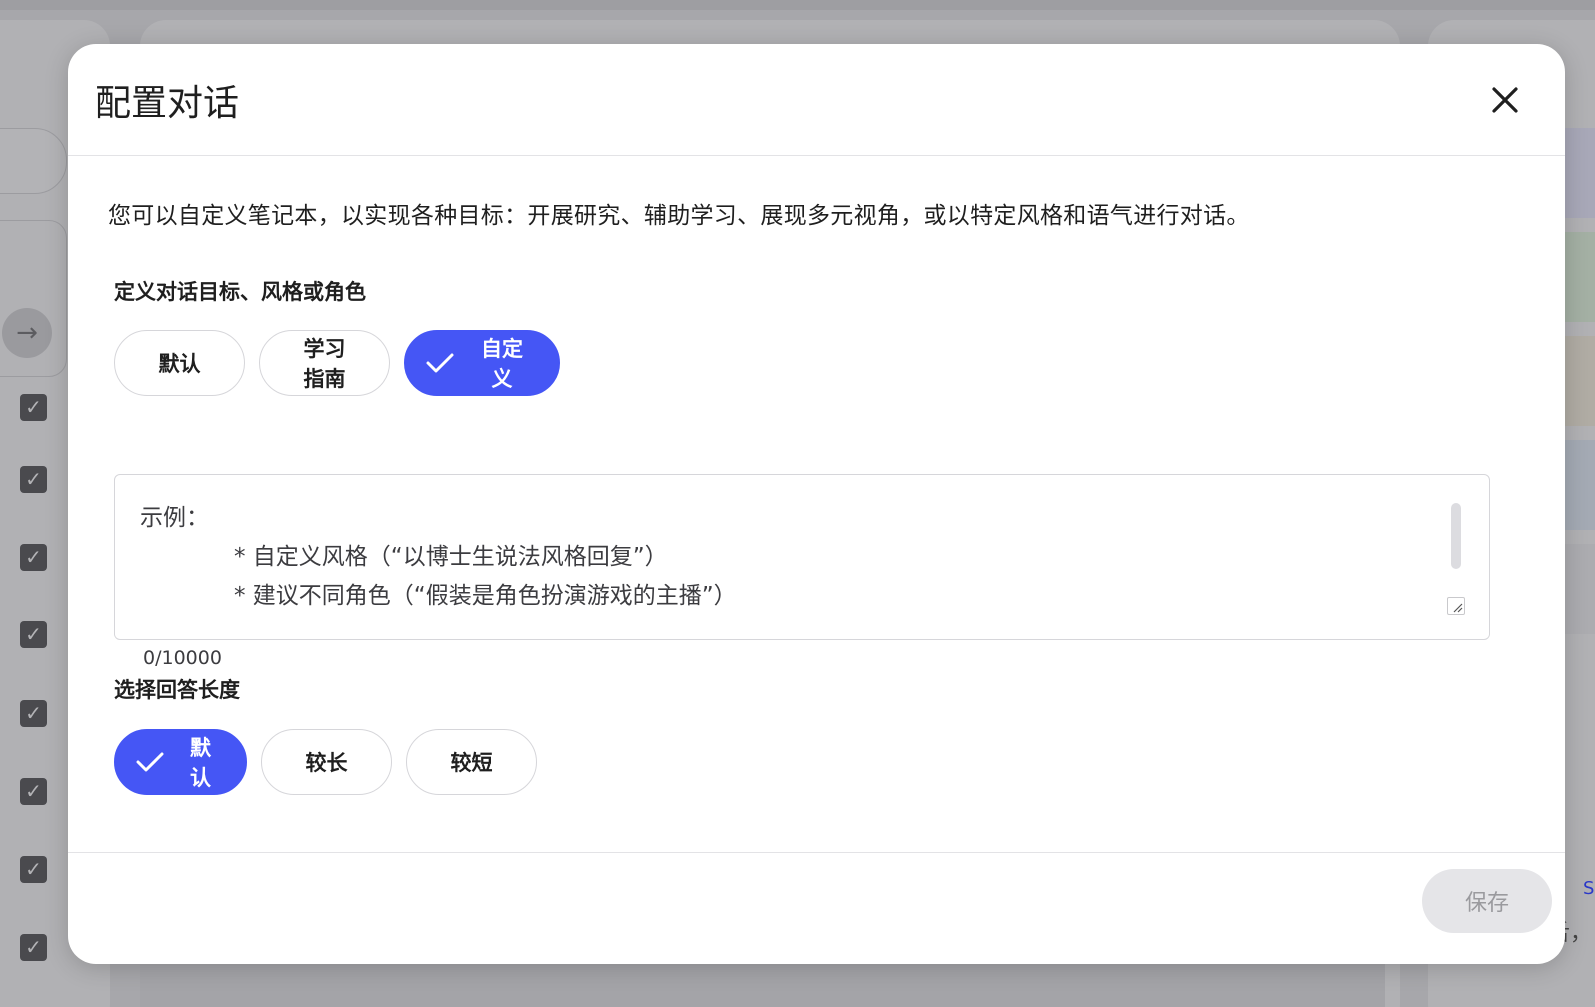  I want to click on goal-option-study-guide: 学习指南, so click(324, 363).